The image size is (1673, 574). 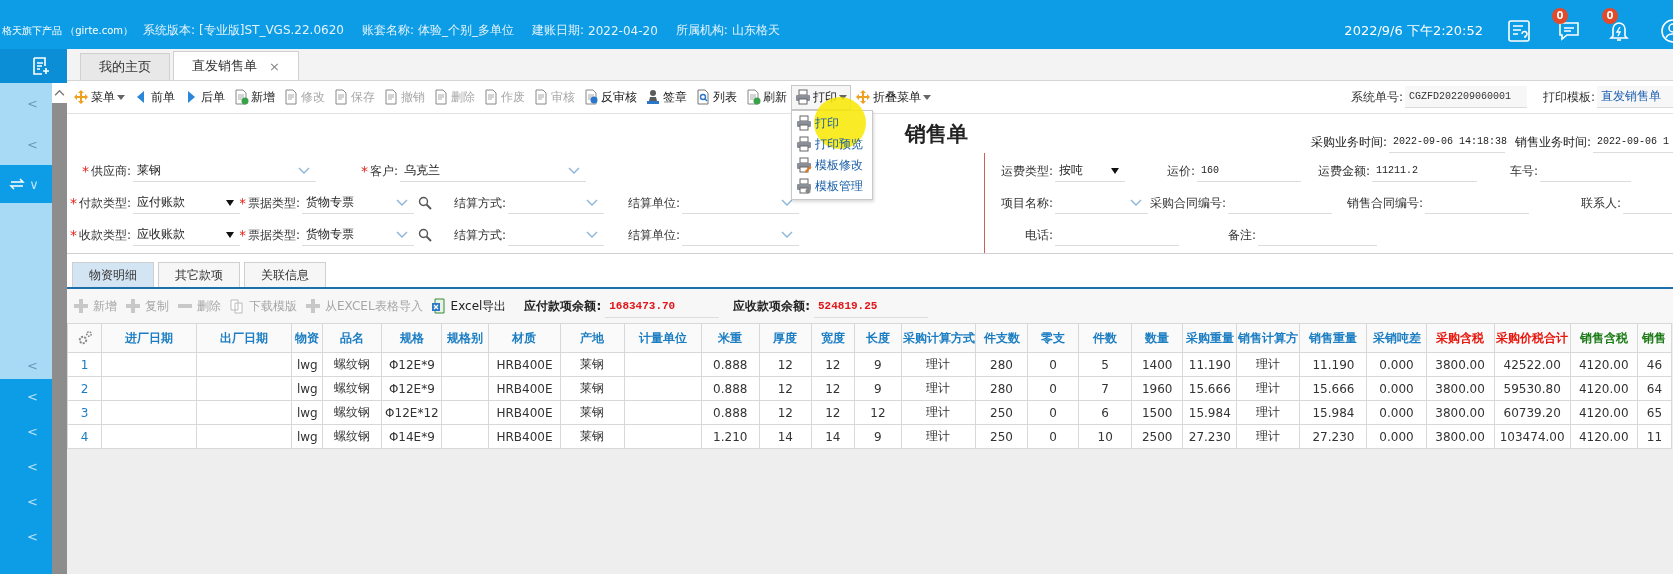 What do you see at coordinates (1105, 338) in the screenshot?
I see `column-header: 件数` at bounding box center [1105, 338].